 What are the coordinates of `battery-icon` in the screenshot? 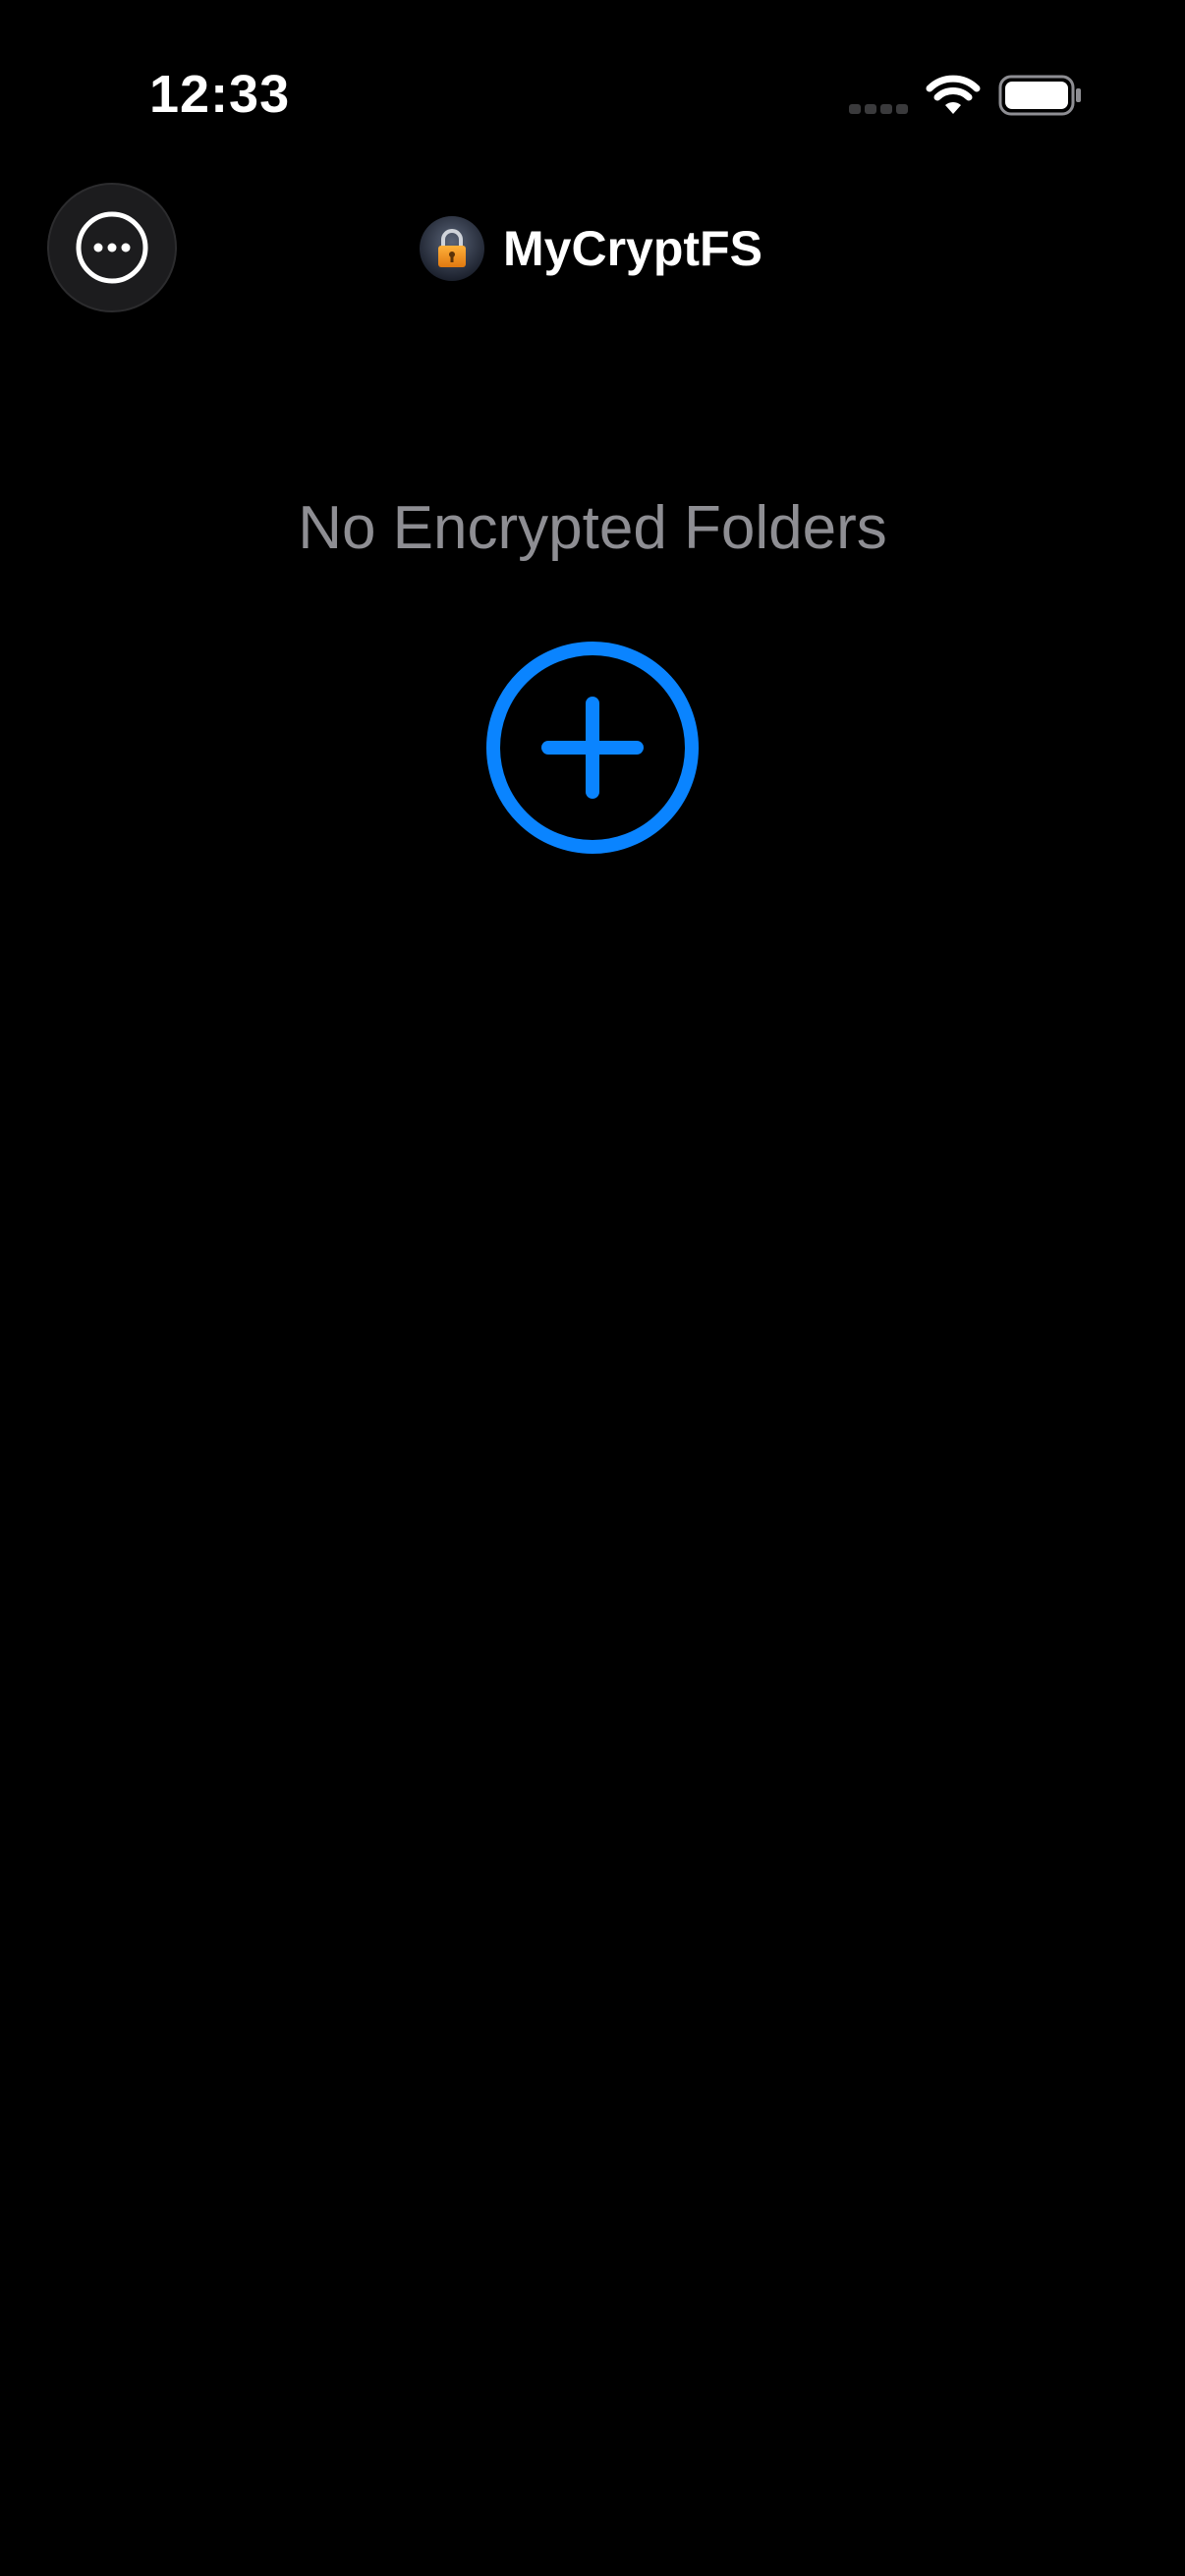 It's located at (1040, 95).